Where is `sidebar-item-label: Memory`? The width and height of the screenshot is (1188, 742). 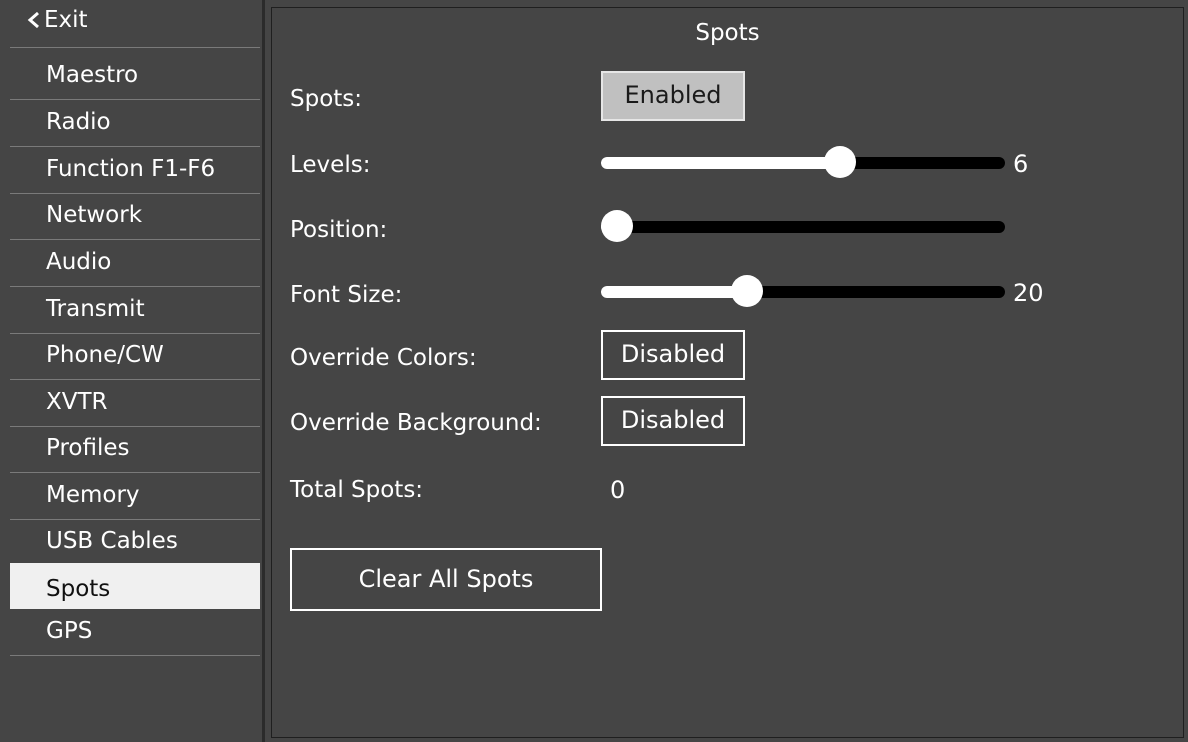
sidebar-item-label: Memory is located at coordinates (93, 495).